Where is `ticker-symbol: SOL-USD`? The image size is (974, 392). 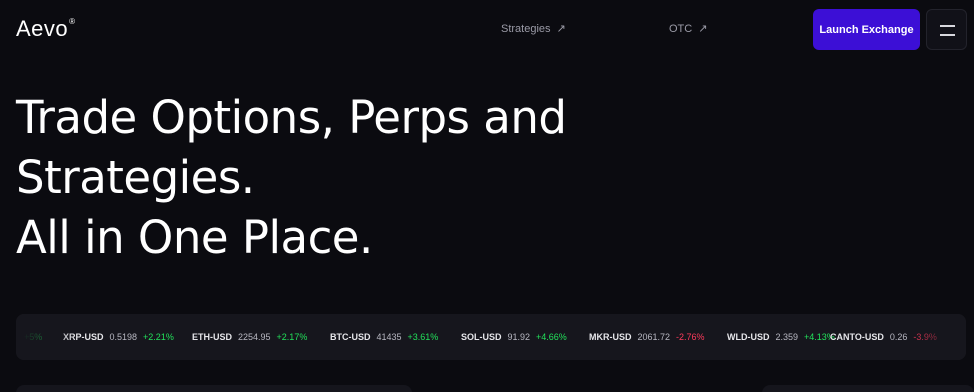
ticker-symbol: SOL-USD is located at coordinates (481, 337).